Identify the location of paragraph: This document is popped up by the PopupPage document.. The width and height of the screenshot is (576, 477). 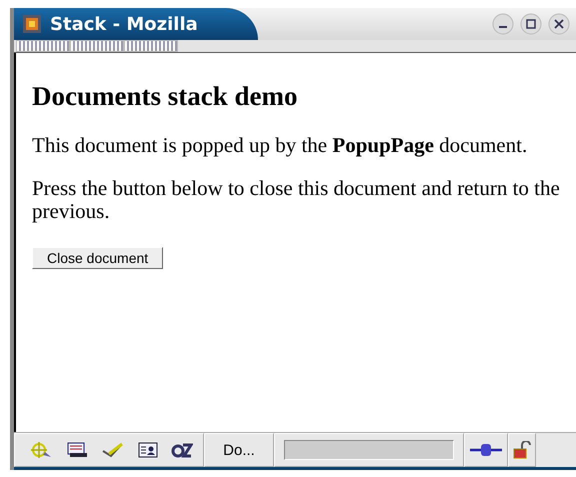
(280, 145).